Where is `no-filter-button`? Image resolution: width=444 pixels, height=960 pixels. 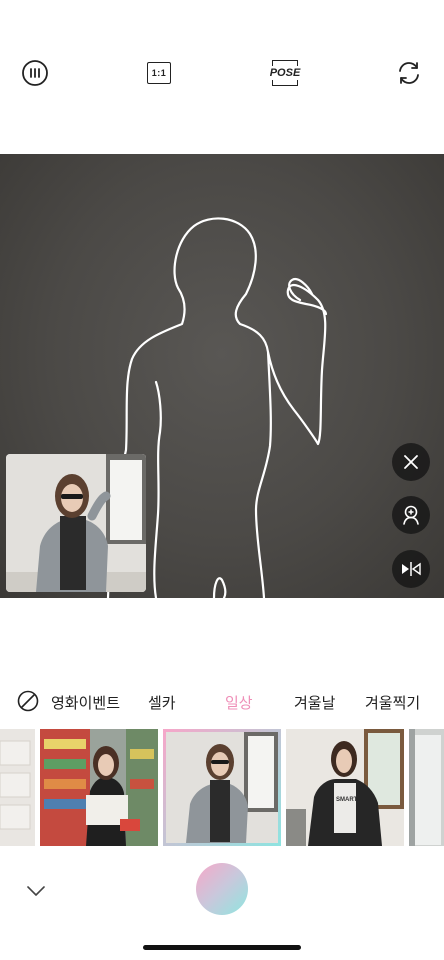 no-filter-button is located at coordinates (28, 701).